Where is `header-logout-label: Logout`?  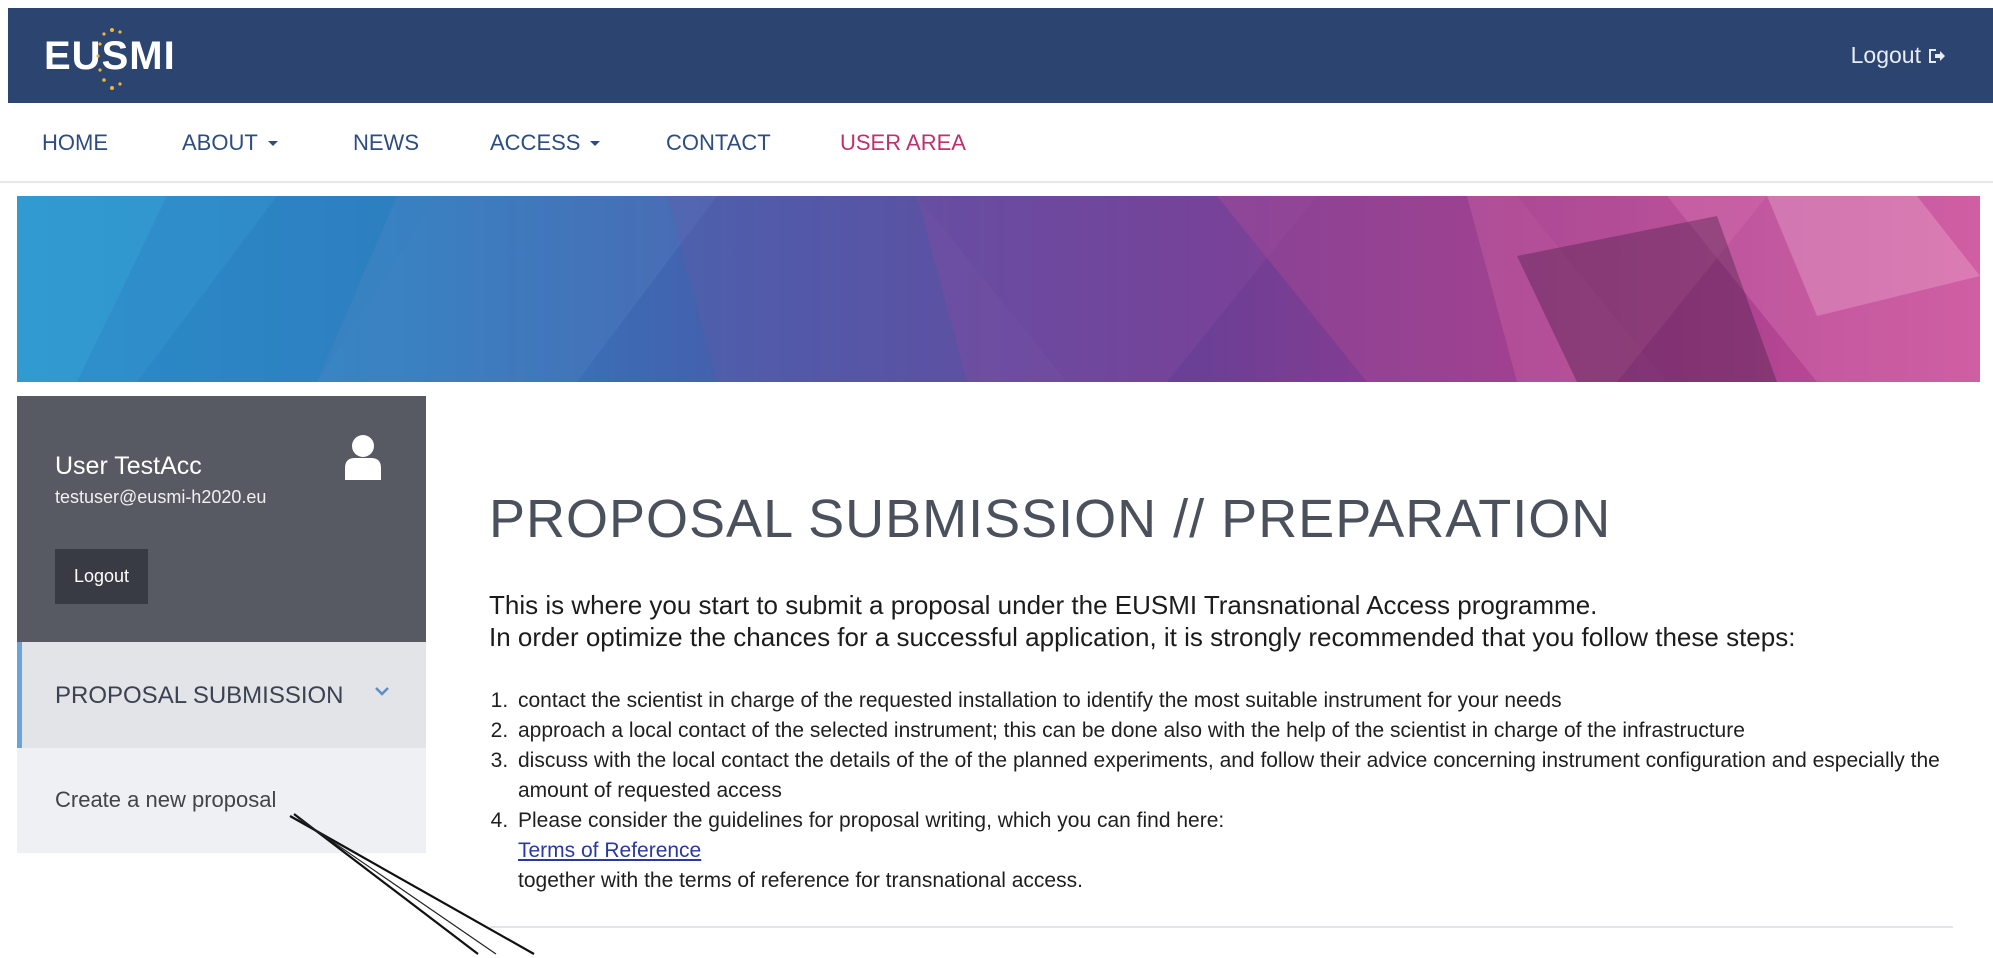 header-logout-label: Logout is located at coordinates (1885, 55).